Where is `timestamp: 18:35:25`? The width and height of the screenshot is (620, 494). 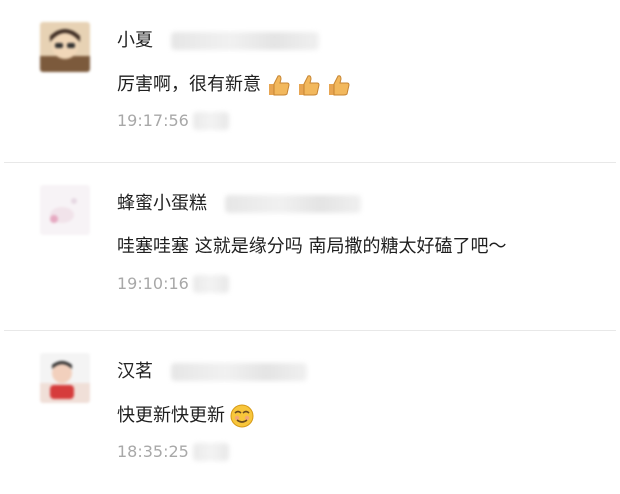 timestamp: 18:35:25 is located at coordinates (153, 451).